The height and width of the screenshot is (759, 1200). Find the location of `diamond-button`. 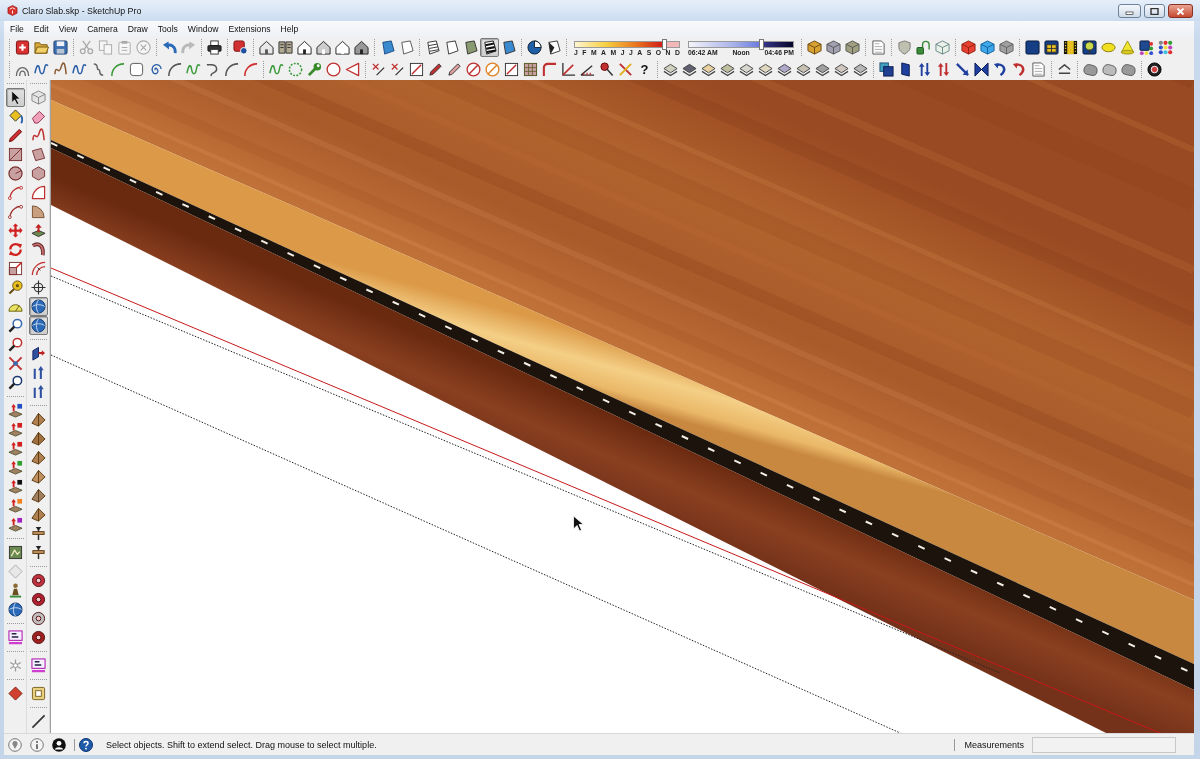

diamond-button is located at coordinates (15, 693).